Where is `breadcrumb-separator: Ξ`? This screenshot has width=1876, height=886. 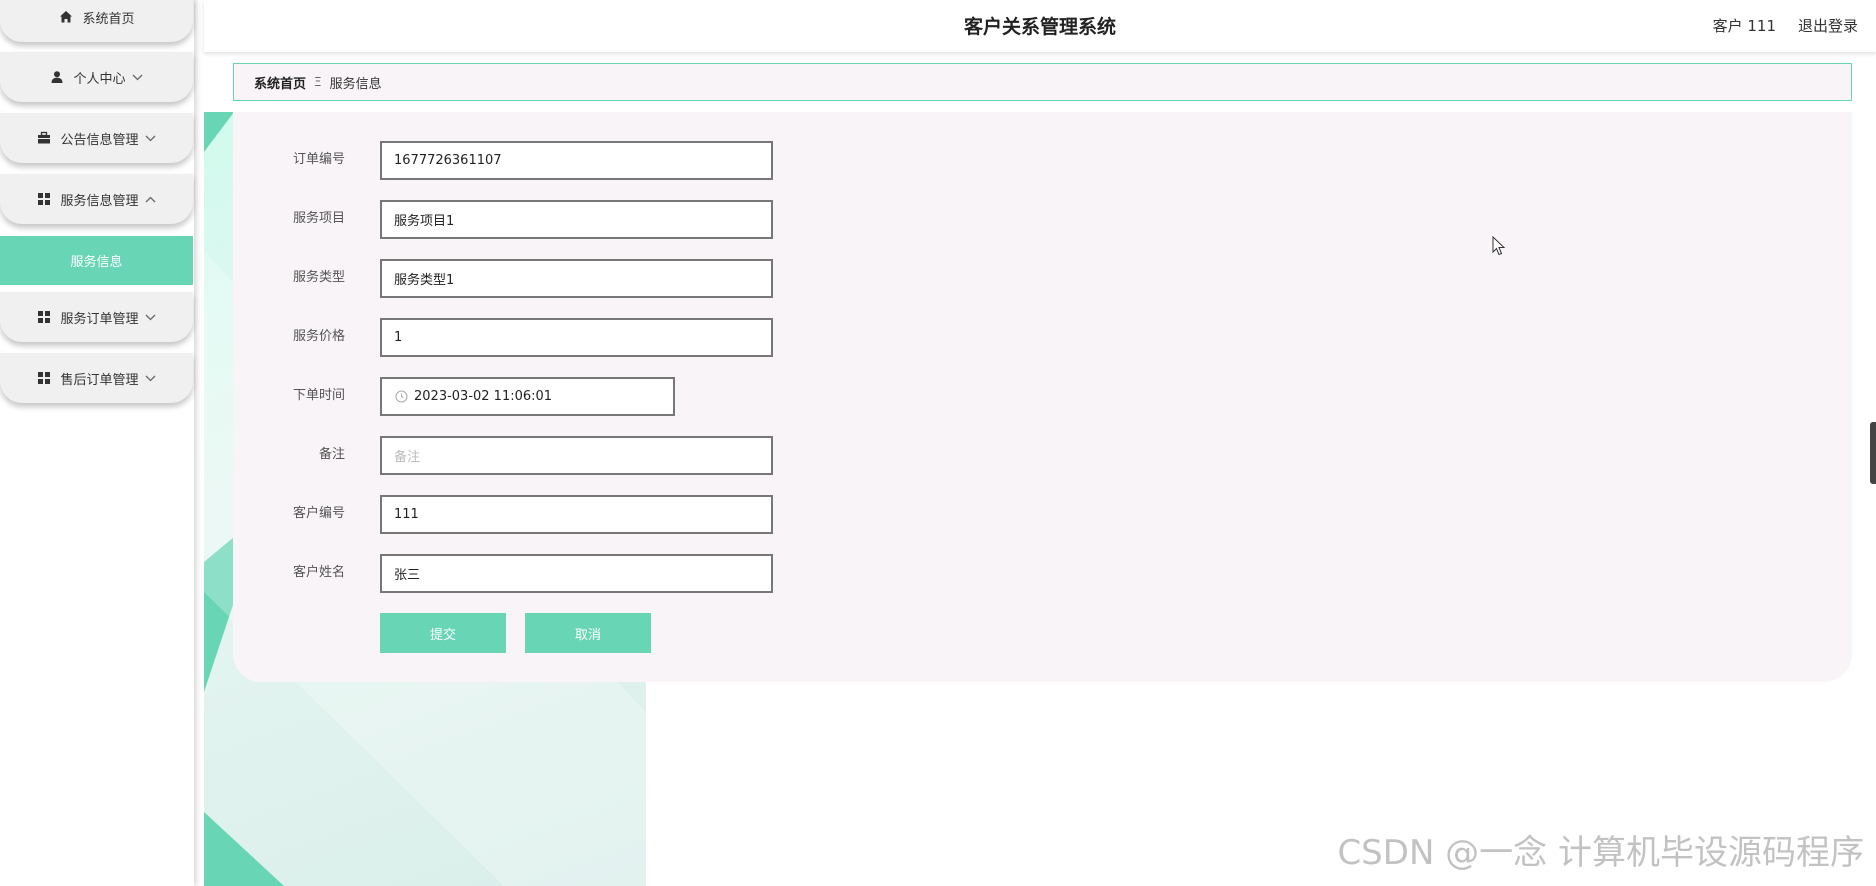 breadcrumb-separator: Ξ is located at coordinates (318, 82).